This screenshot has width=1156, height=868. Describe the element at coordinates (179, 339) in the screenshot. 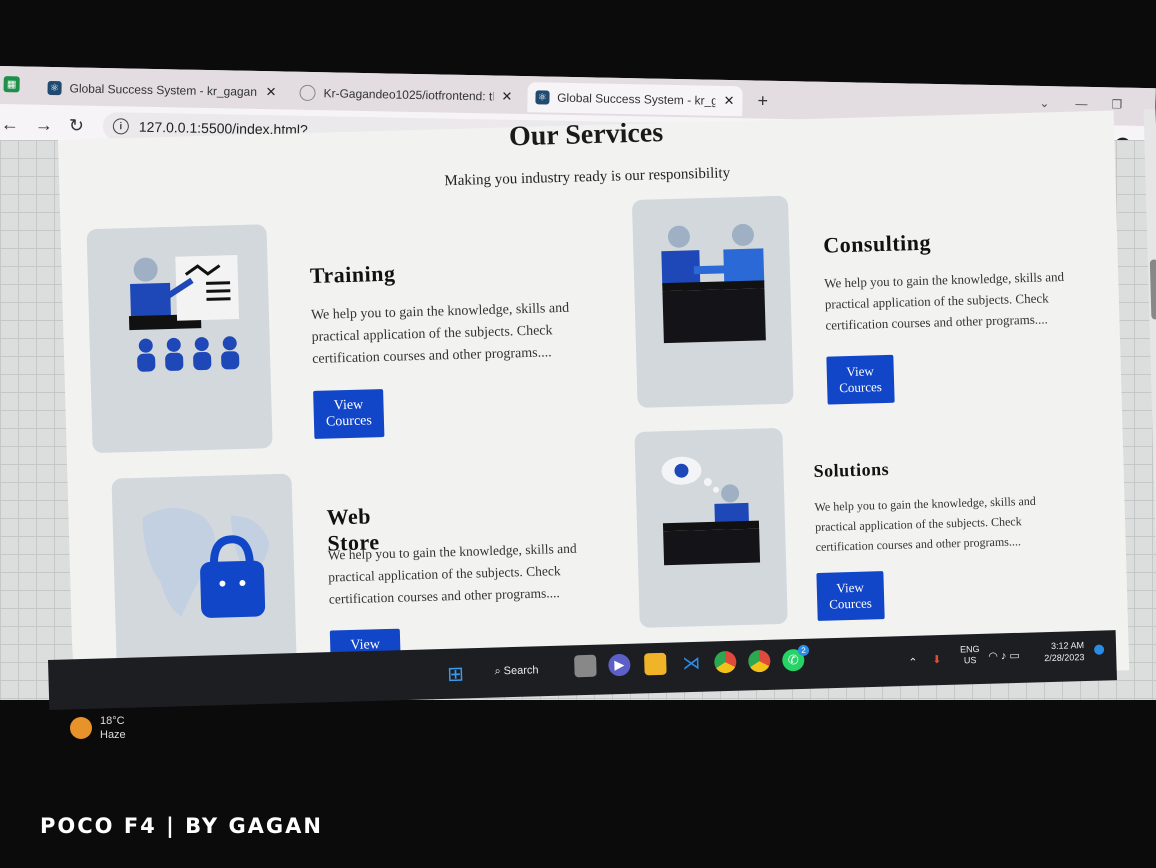

I see `presenter-icon` at that location.